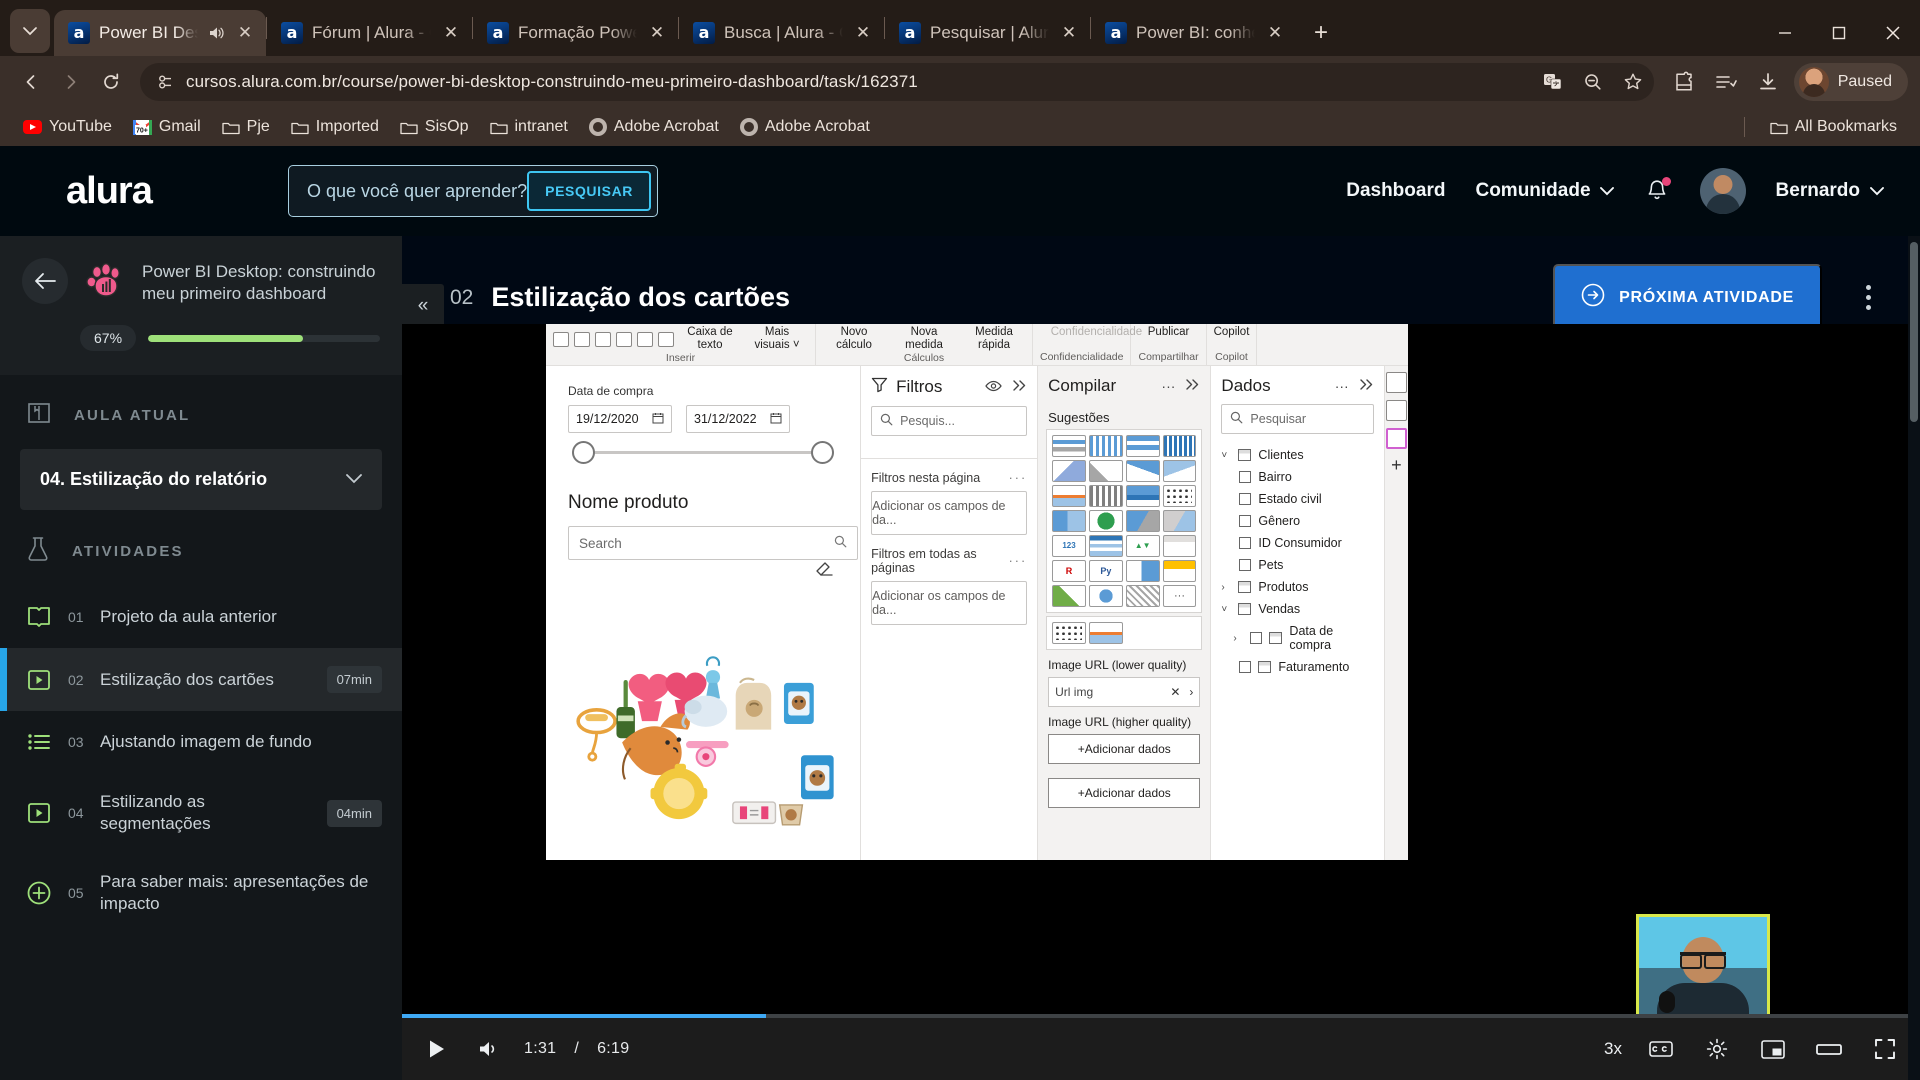  Describe the element at coordinates (1105, 596) in the screenshot. I see `visual-keyinfluencers-icon` at that location.